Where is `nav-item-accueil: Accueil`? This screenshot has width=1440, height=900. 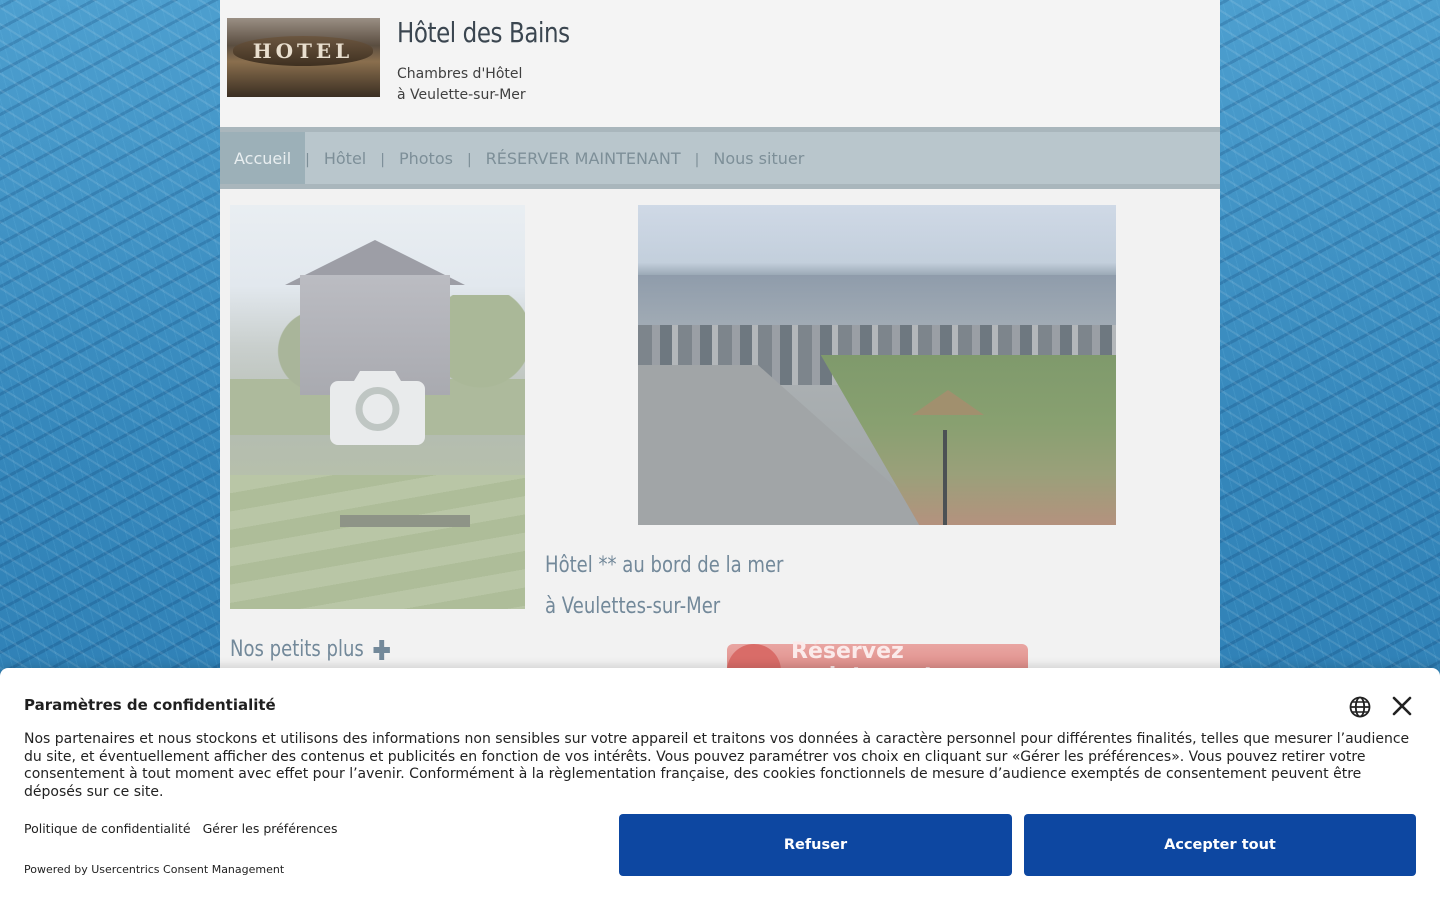
nav-item-accueil: Accueil is located at coordinates (263, 158).